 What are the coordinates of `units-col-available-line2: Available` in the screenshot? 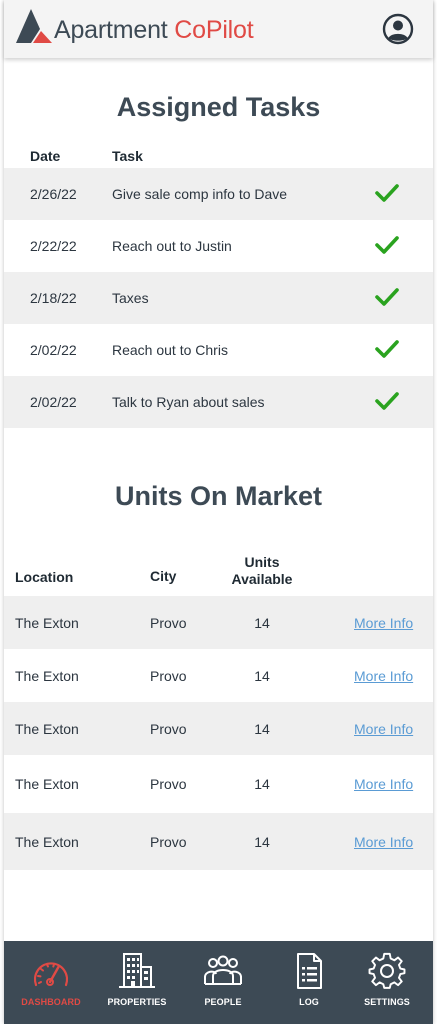 It's located at (262, 579).